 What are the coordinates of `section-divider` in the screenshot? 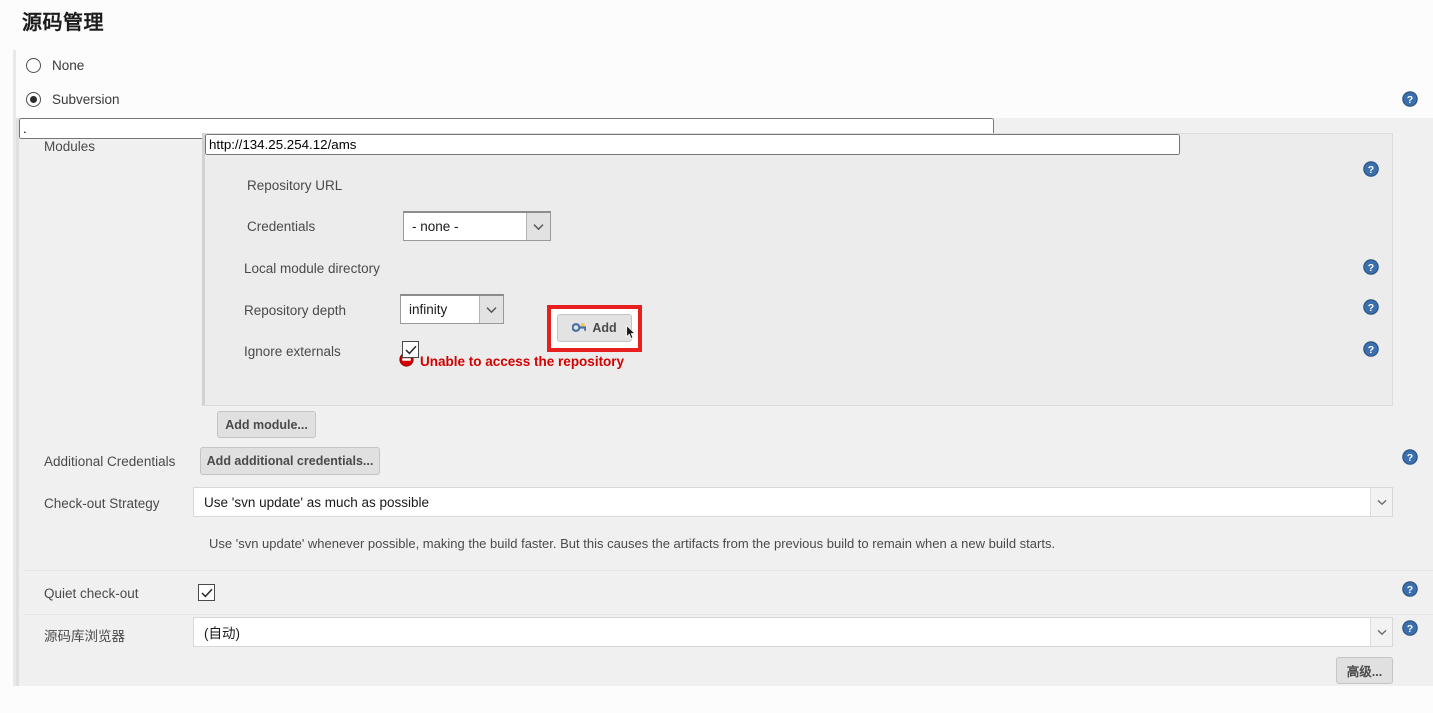 It's located at (728, 570).